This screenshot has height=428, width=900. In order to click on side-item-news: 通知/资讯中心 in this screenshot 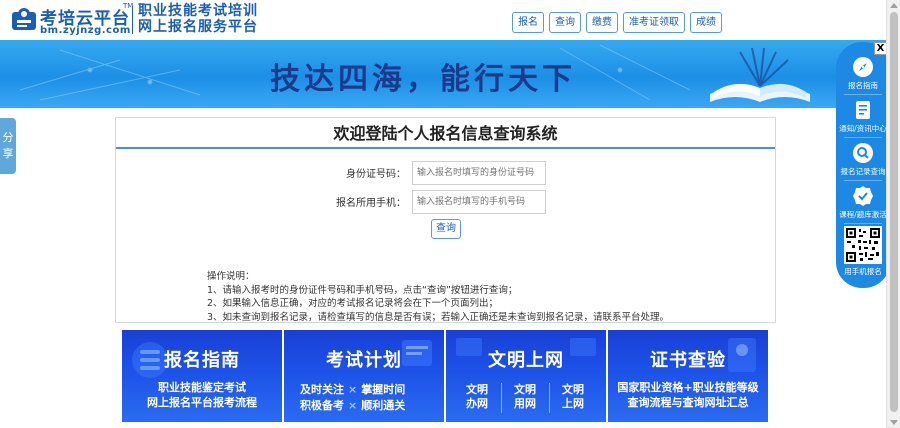, I will do `click(863, 116)`.